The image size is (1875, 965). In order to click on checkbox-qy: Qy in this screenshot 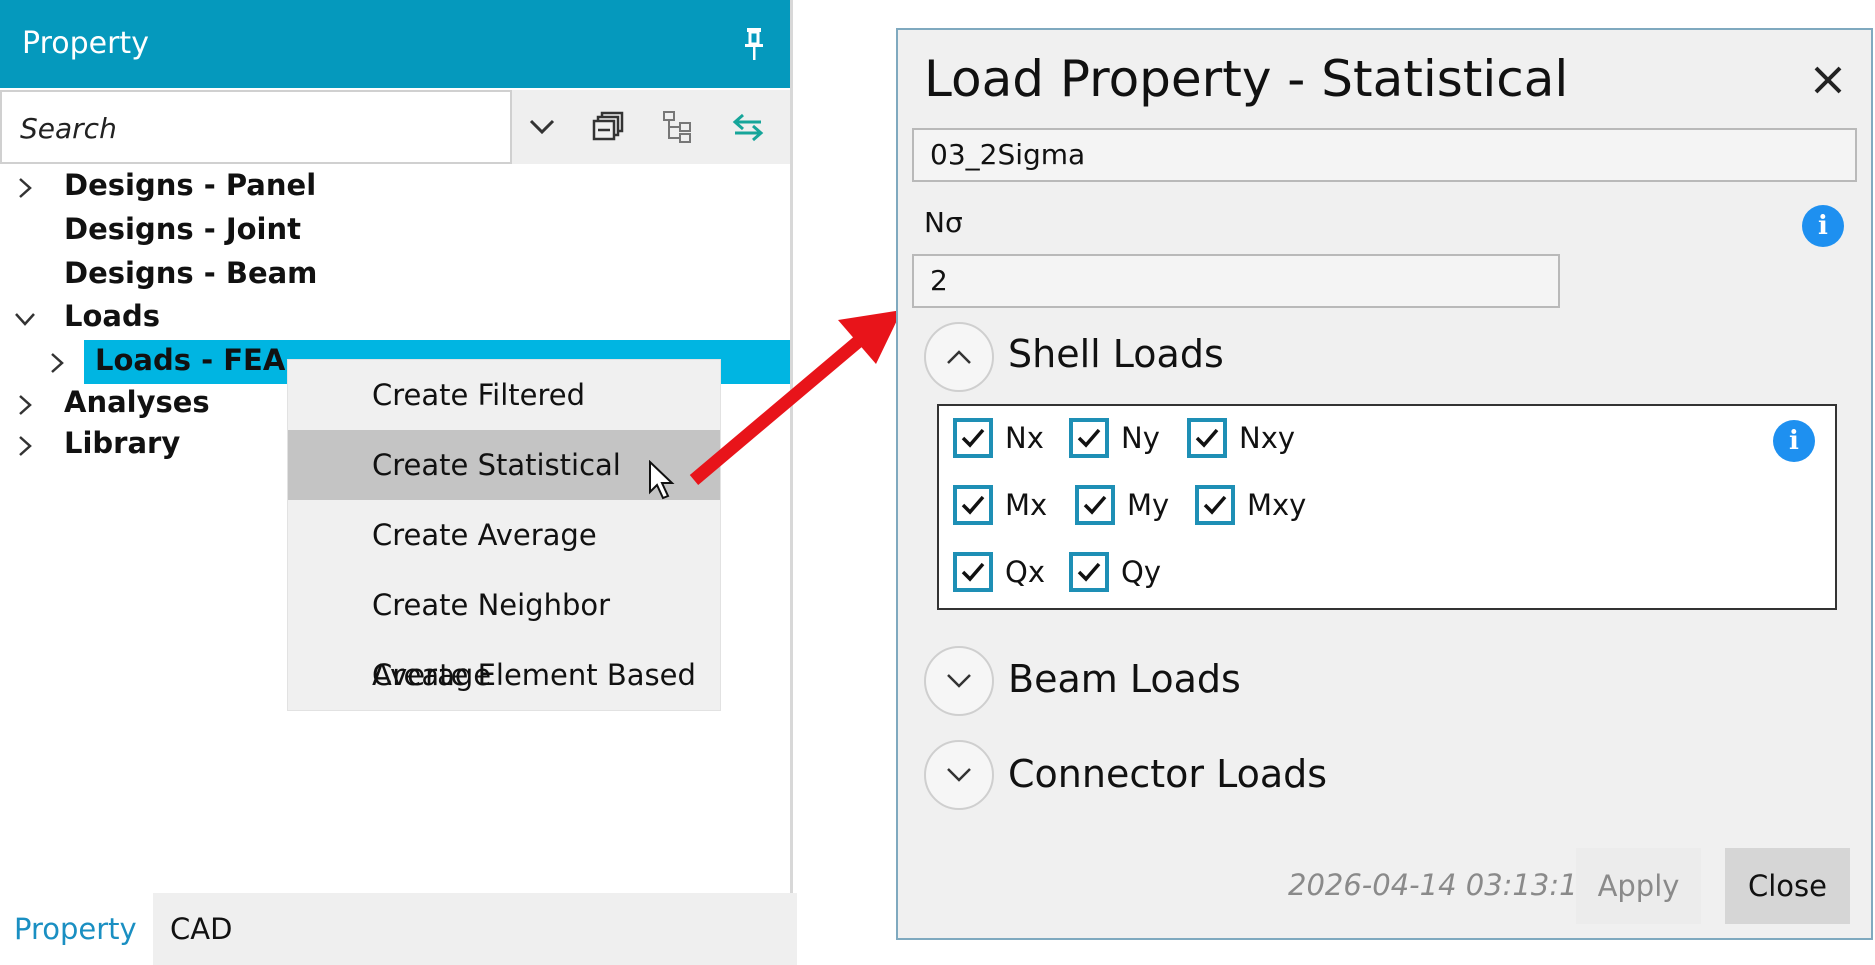, I will do `click(1115, 572)`.